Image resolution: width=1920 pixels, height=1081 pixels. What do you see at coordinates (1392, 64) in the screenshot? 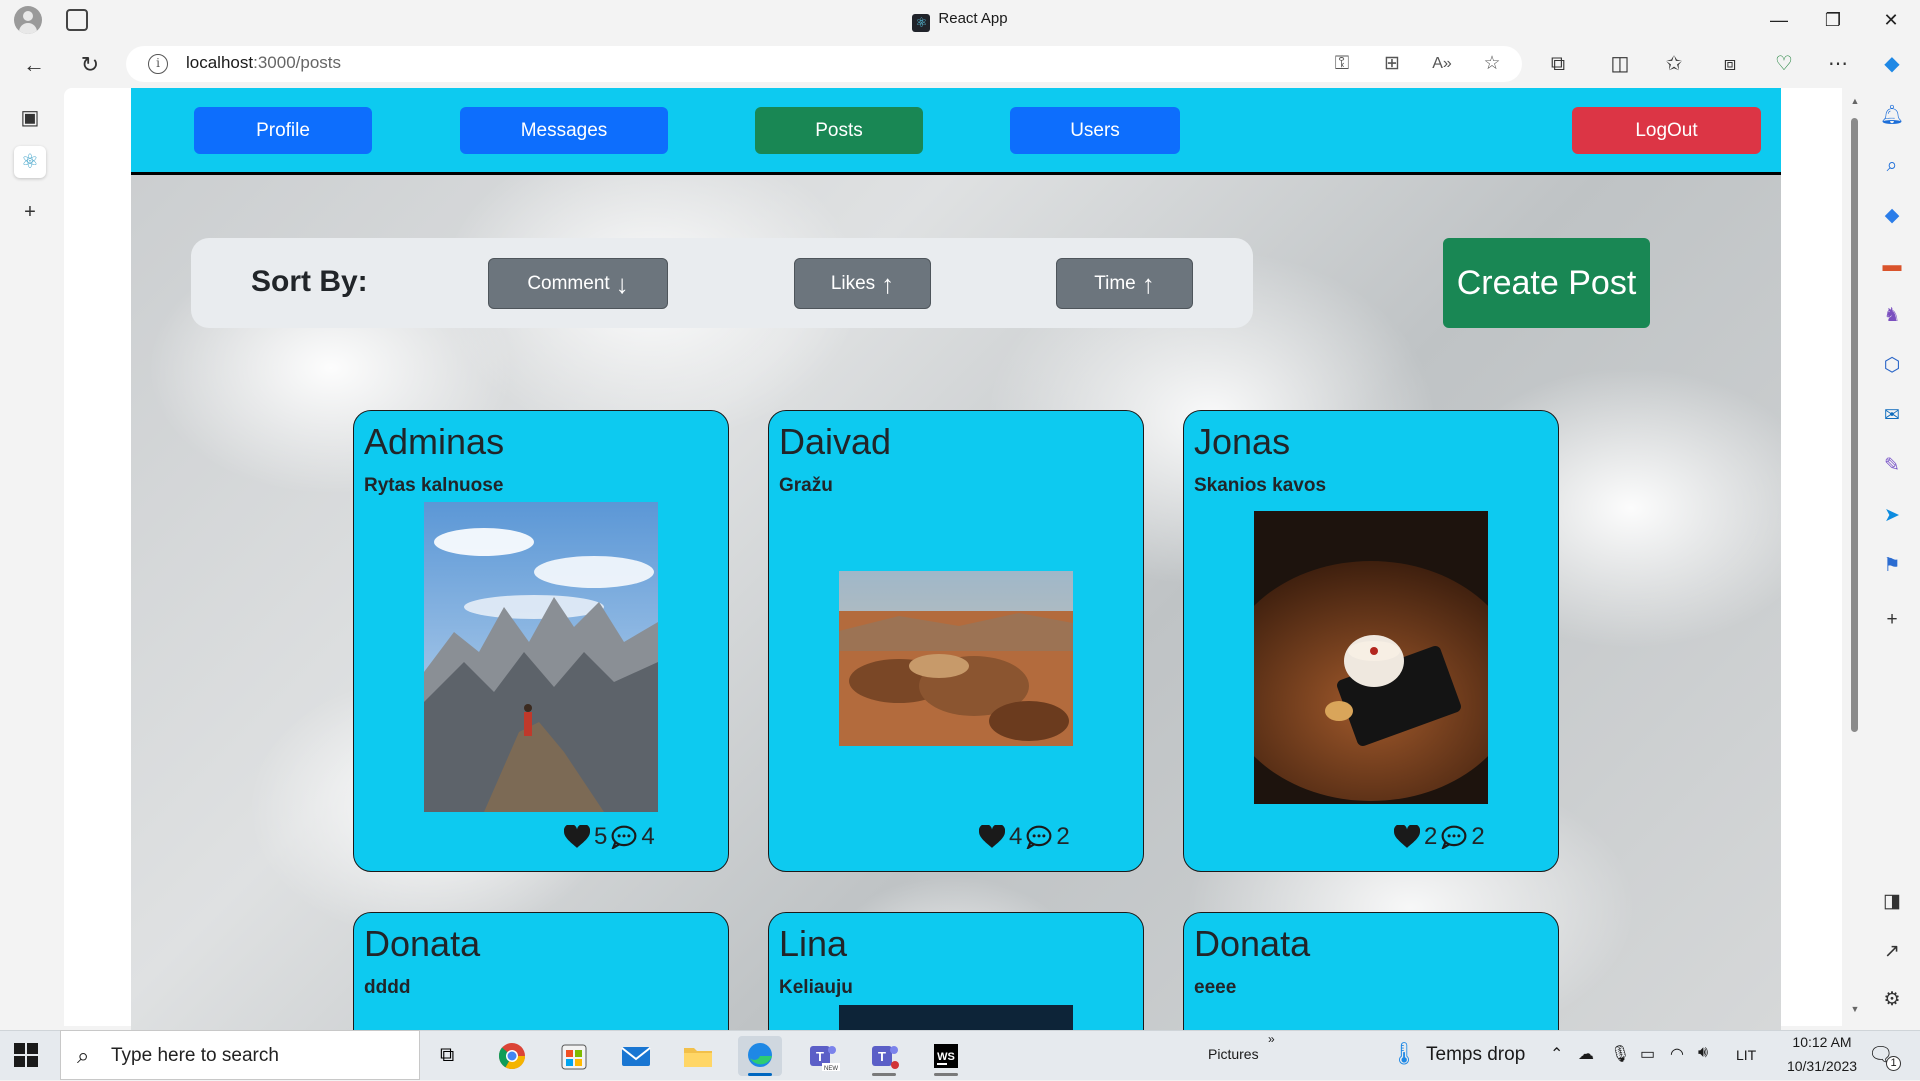
I see `app-available-icon: ⊞` at bounding box center [1392, 64].